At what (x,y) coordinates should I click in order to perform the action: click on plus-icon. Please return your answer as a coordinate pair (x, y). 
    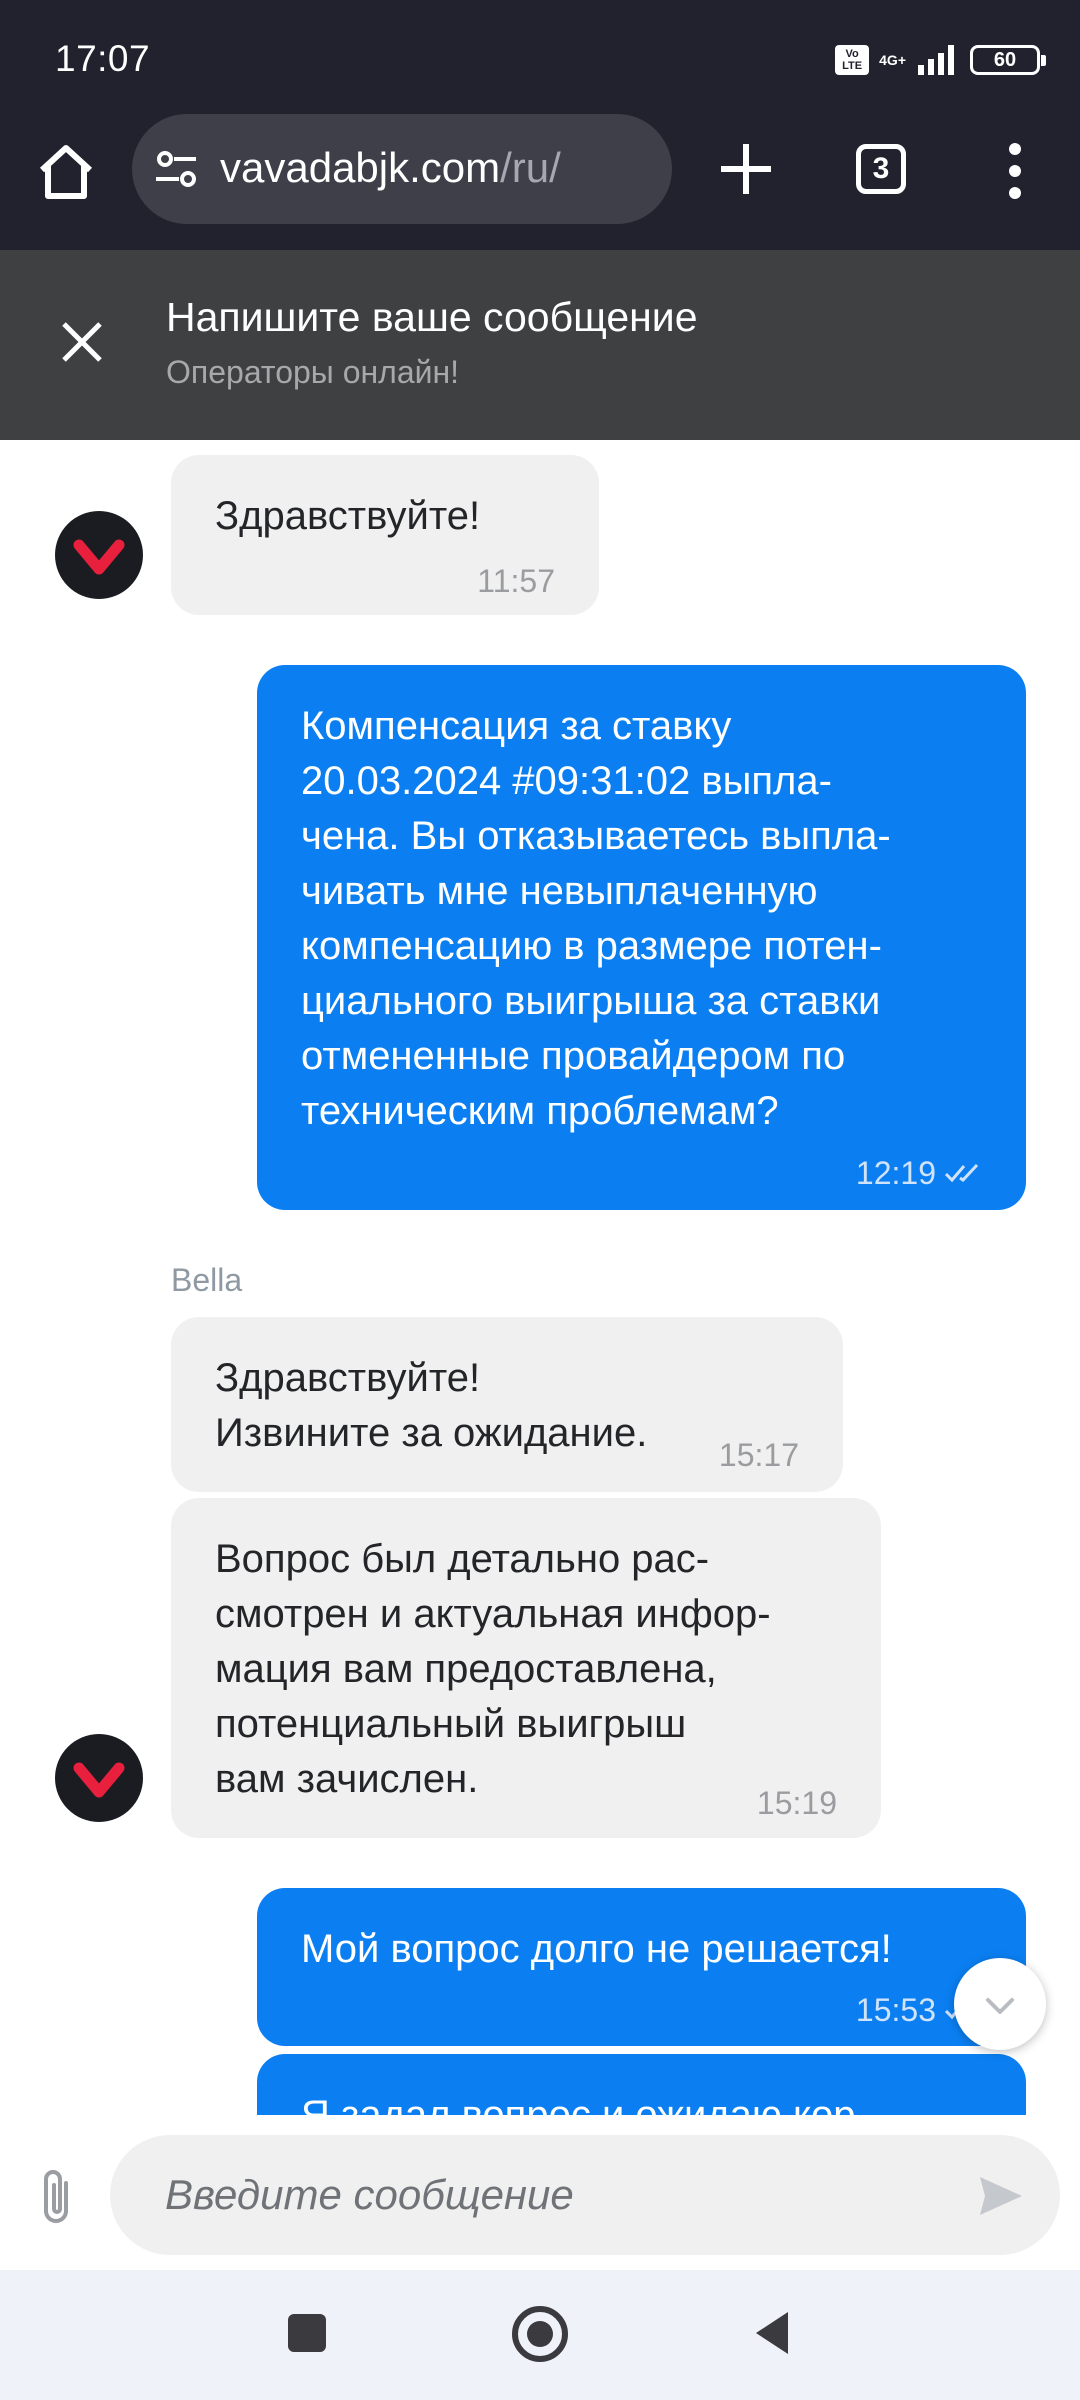
    Looking at the image, I should click on (746, 169).